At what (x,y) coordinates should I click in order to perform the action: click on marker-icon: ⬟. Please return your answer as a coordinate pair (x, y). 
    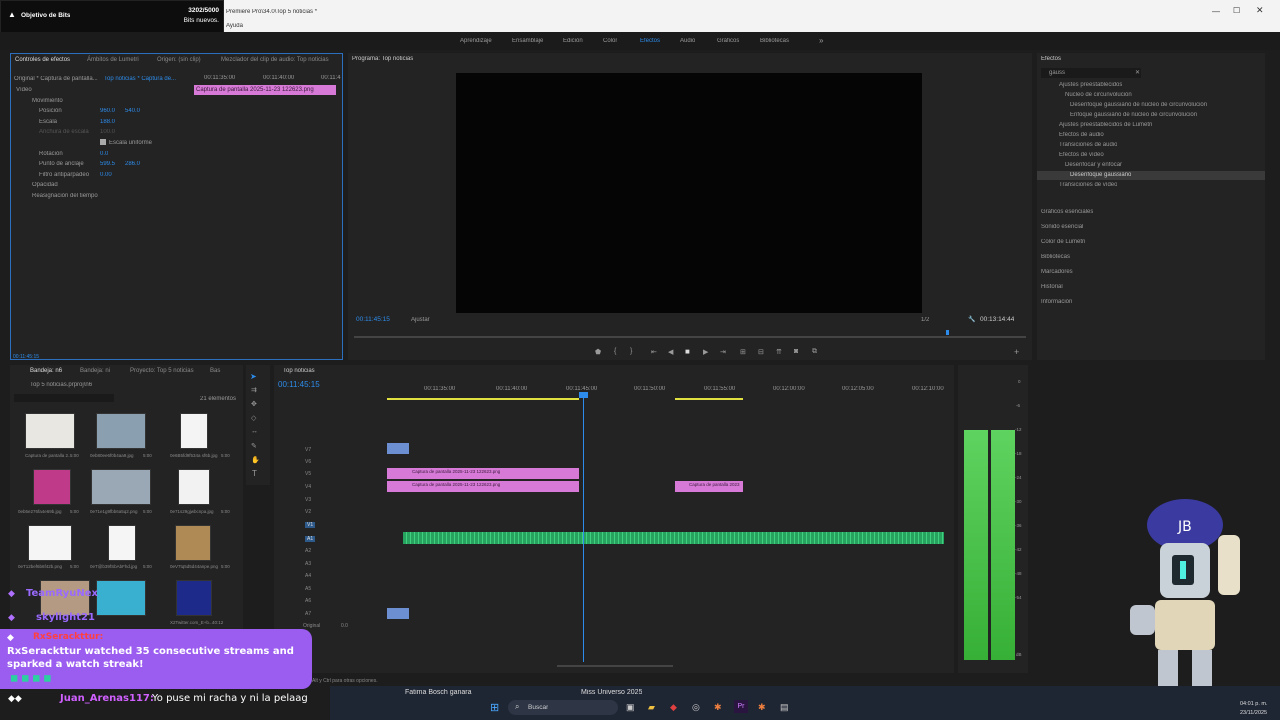
    Looking at the image, I should click on (598, 352).